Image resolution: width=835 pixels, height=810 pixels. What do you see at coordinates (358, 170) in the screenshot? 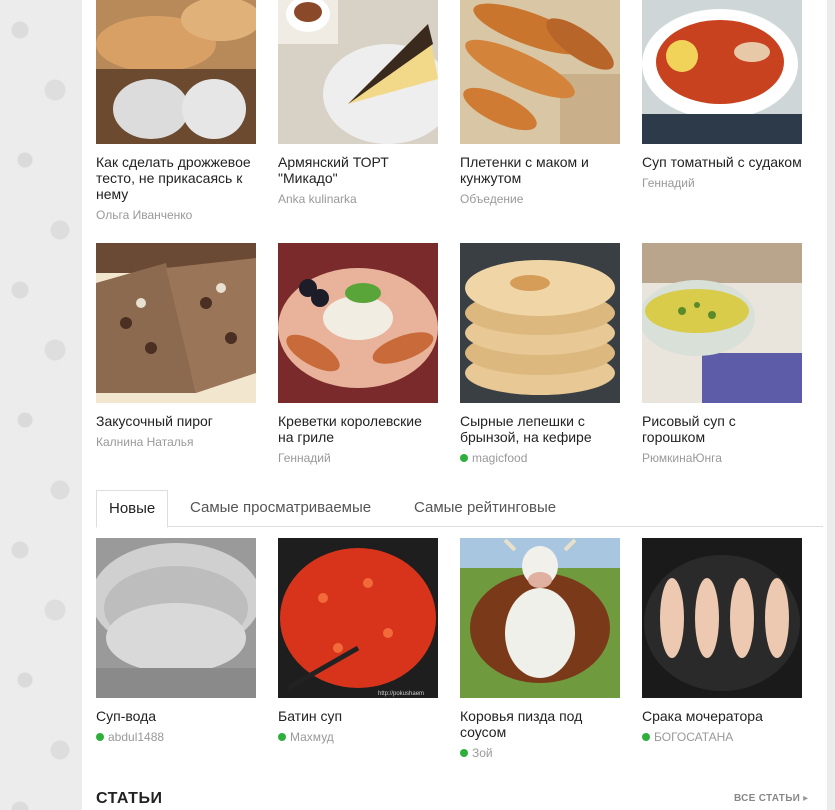
I see `recipe-title: Армянский ТОРТ "Микадо"` at bounding box center [358, 170].